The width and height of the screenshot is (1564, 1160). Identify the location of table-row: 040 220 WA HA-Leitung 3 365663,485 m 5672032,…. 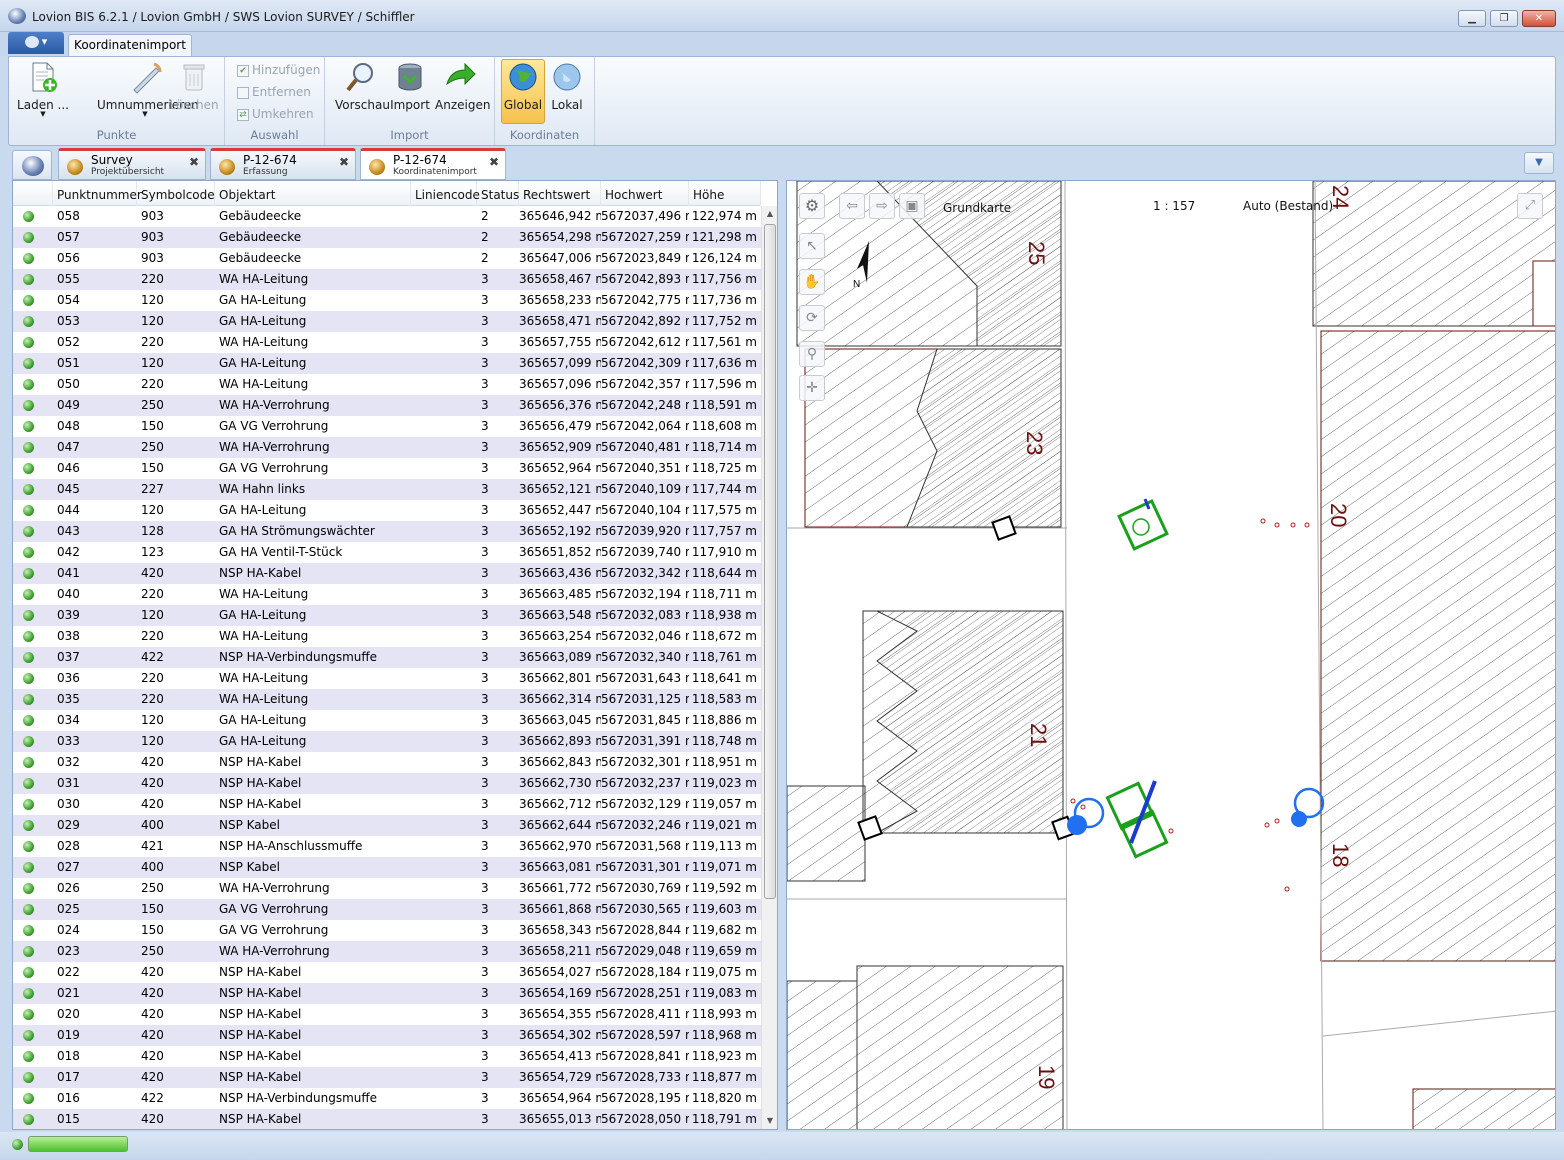
(387, 594).